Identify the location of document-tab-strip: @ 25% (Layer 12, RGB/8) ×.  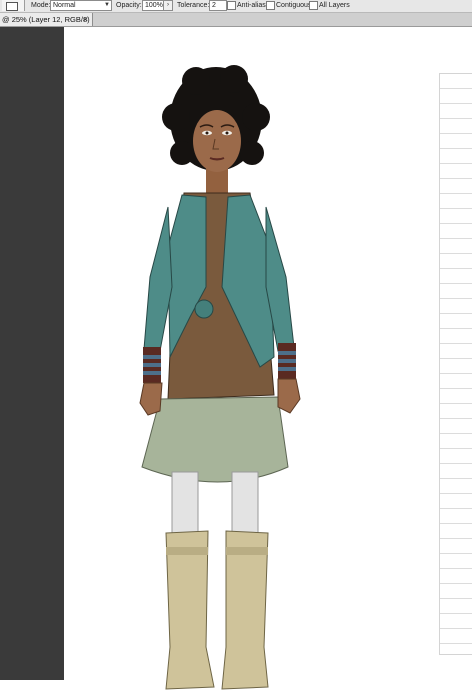
(236, 20).